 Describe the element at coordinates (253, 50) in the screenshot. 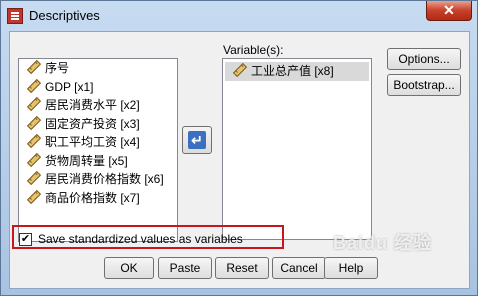

I see `variables-label: Variable(s):` at that location.